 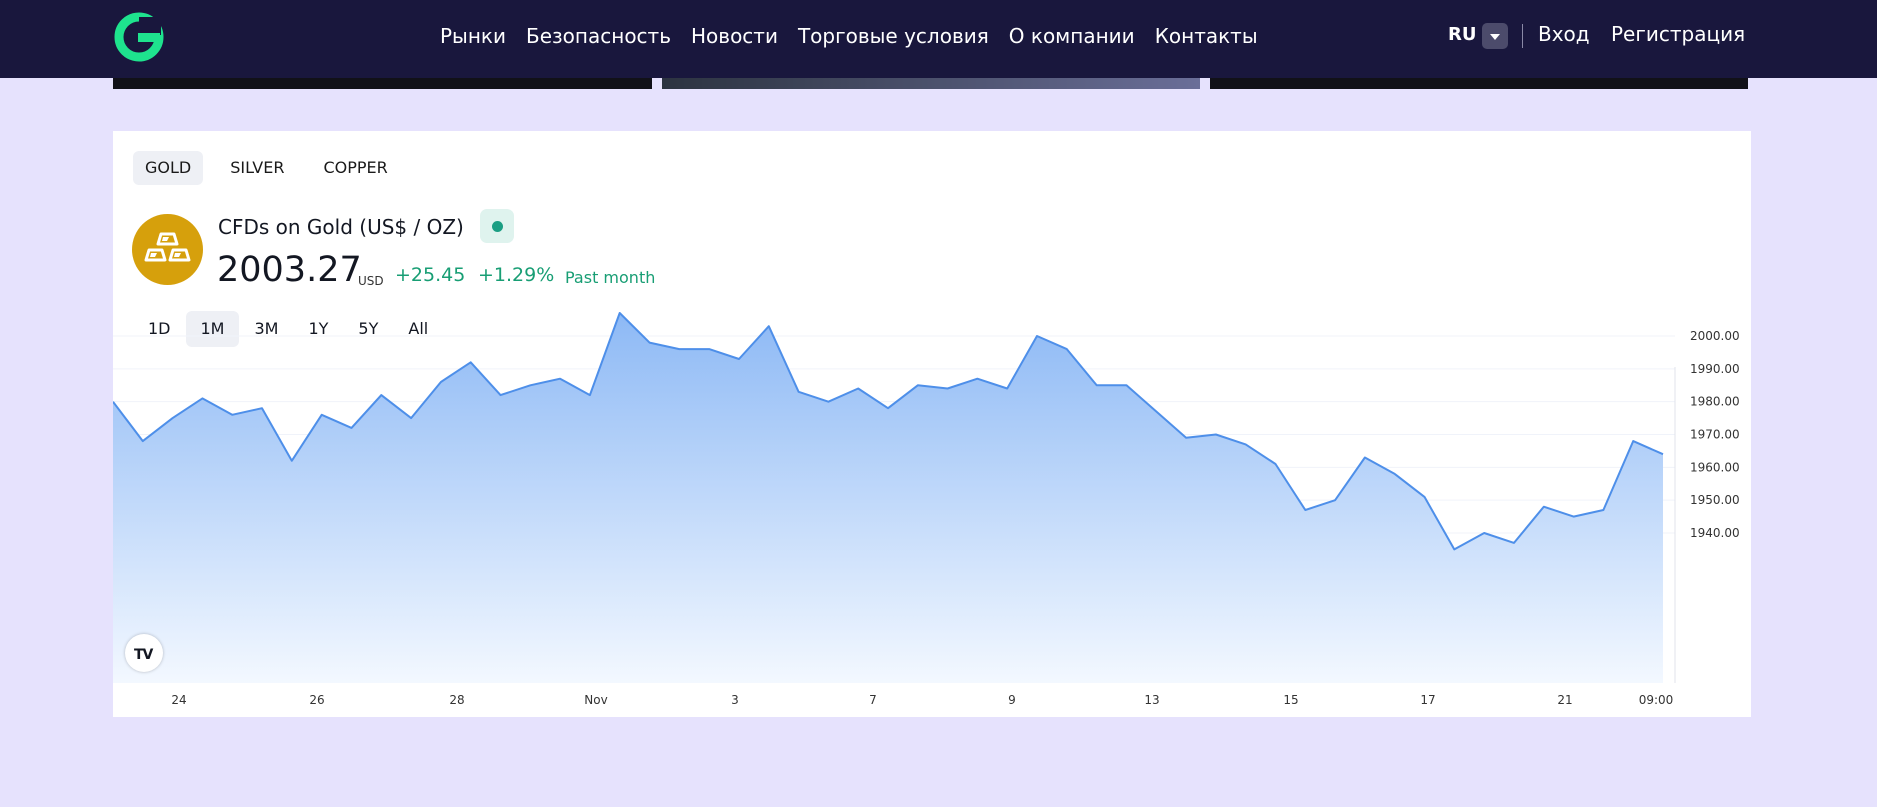 What do you see at coordinates (735, 700) in the screenshot?
I see `x-tick-label: 3` at bounding box center [735, 700].